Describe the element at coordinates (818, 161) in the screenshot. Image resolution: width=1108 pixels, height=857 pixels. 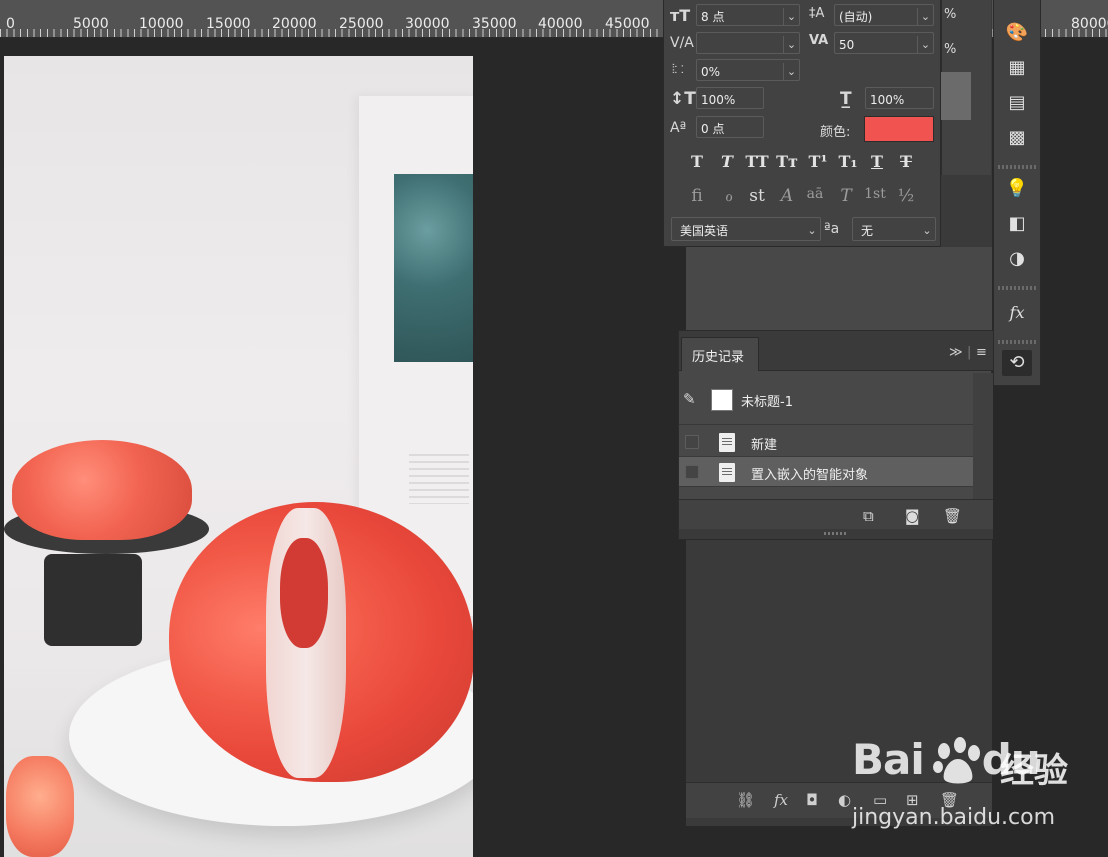
I see `superscript-button: T¹` at that location.